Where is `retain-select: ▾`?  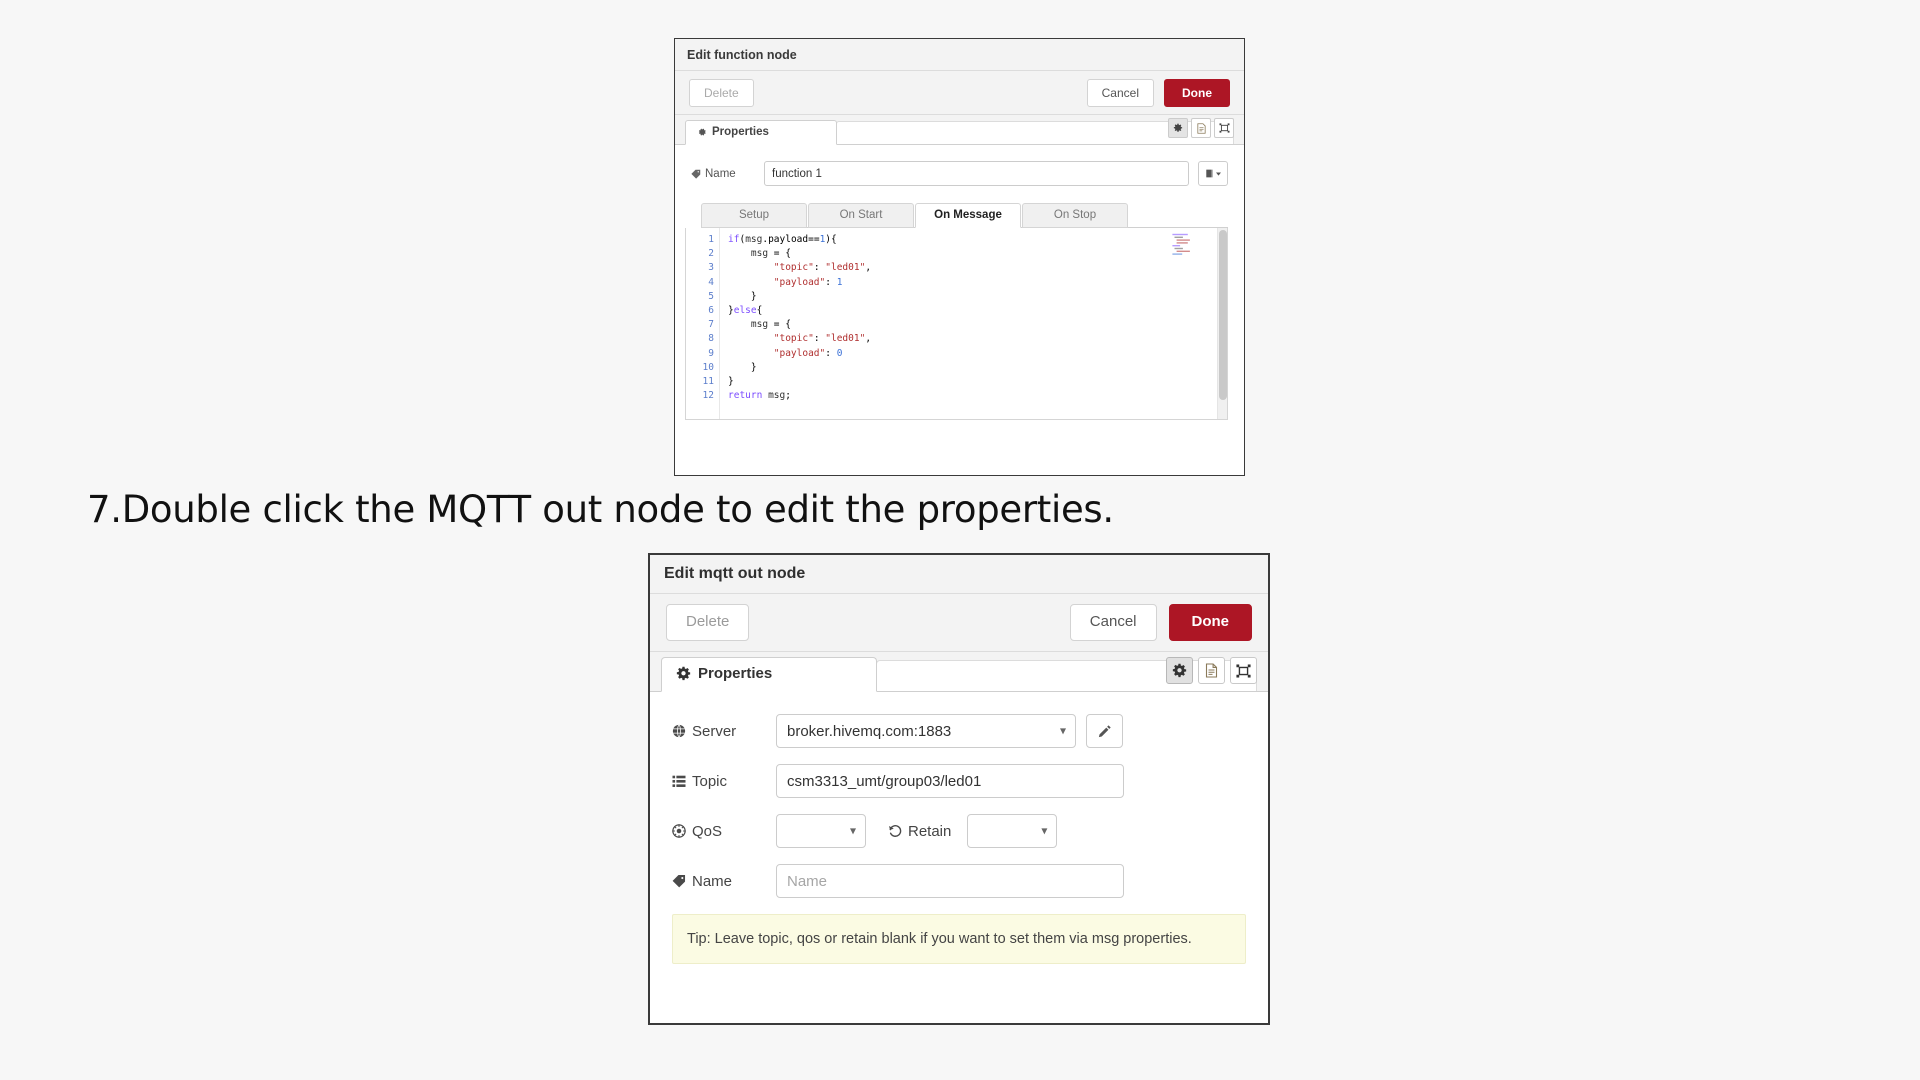 retain-select: ▾ is located at coordinates (1012, 831).